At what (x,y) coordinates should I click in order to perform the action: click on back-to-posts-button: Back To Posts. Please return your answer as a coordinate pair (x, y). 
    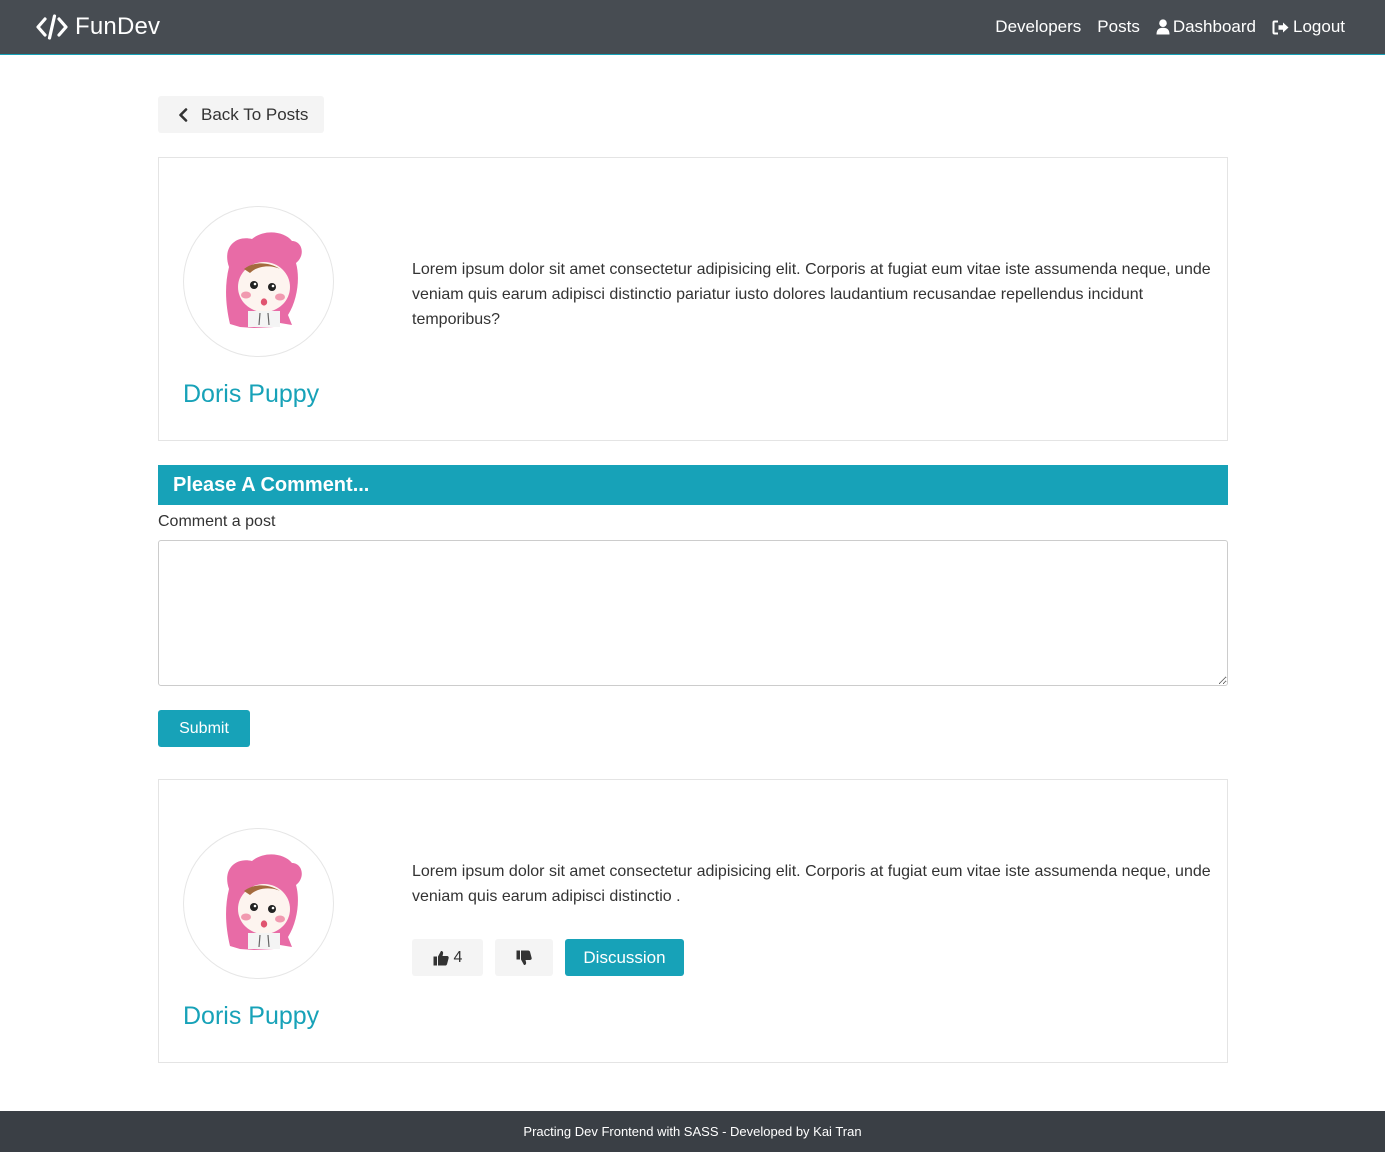
    Looking at the image, I should click on (241, 114).